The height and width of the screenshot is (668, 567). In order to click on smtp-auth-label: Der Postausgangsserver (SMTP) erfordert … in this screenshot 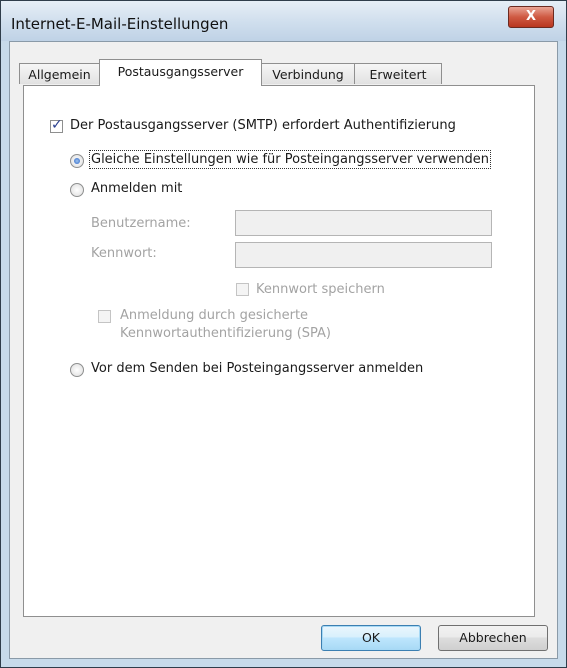, I will do `click(263, 125)`.